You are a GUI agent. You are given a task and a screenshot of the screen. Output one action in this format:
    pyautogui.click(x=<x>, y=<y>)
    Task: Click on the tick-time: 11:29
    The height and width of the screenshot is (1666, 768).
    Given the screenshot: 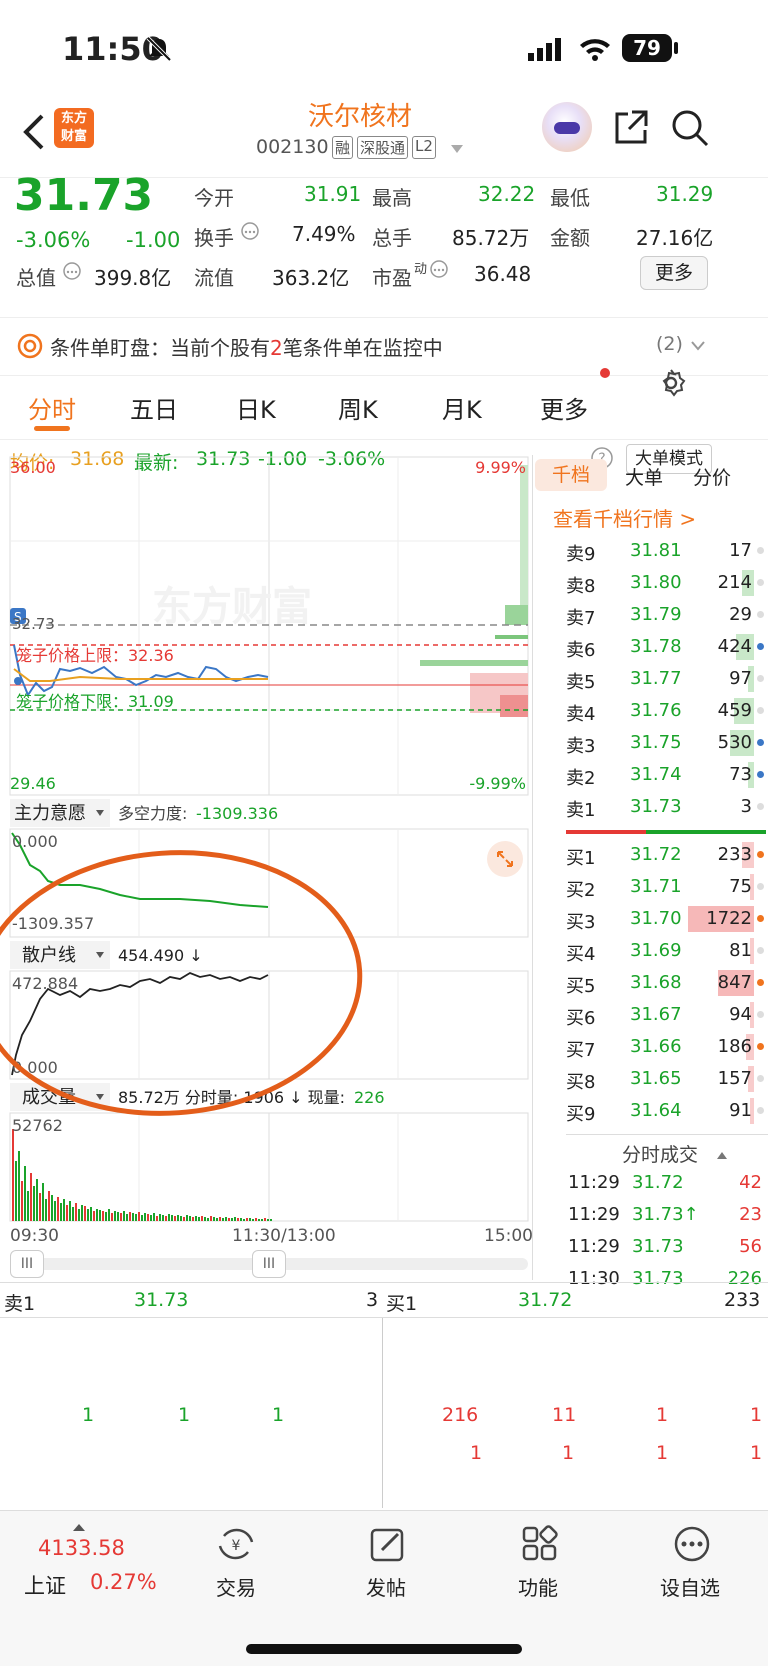 What is the action you would take?
    pyautogui.click(x=594, y=1214)
    